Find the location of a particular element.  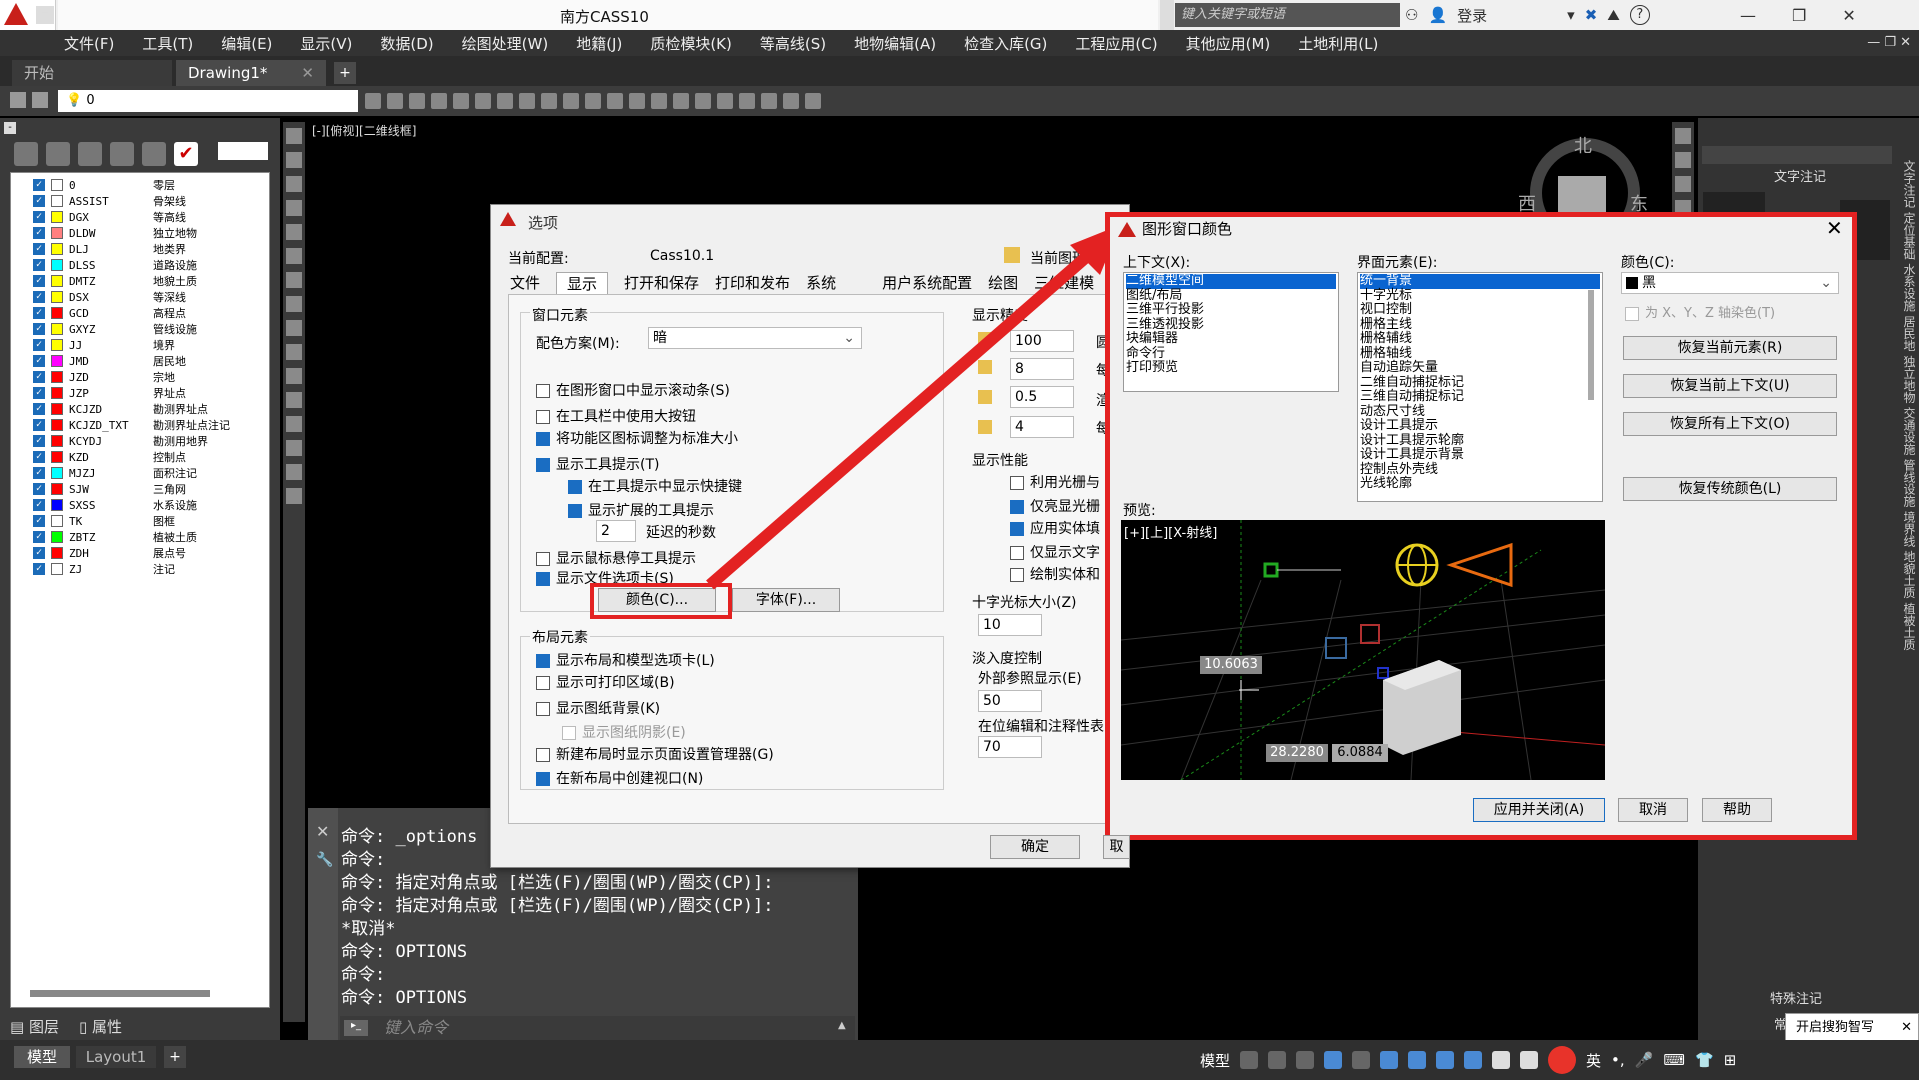

element-item: 栅格主线 is located at coordinates (1480, 325).